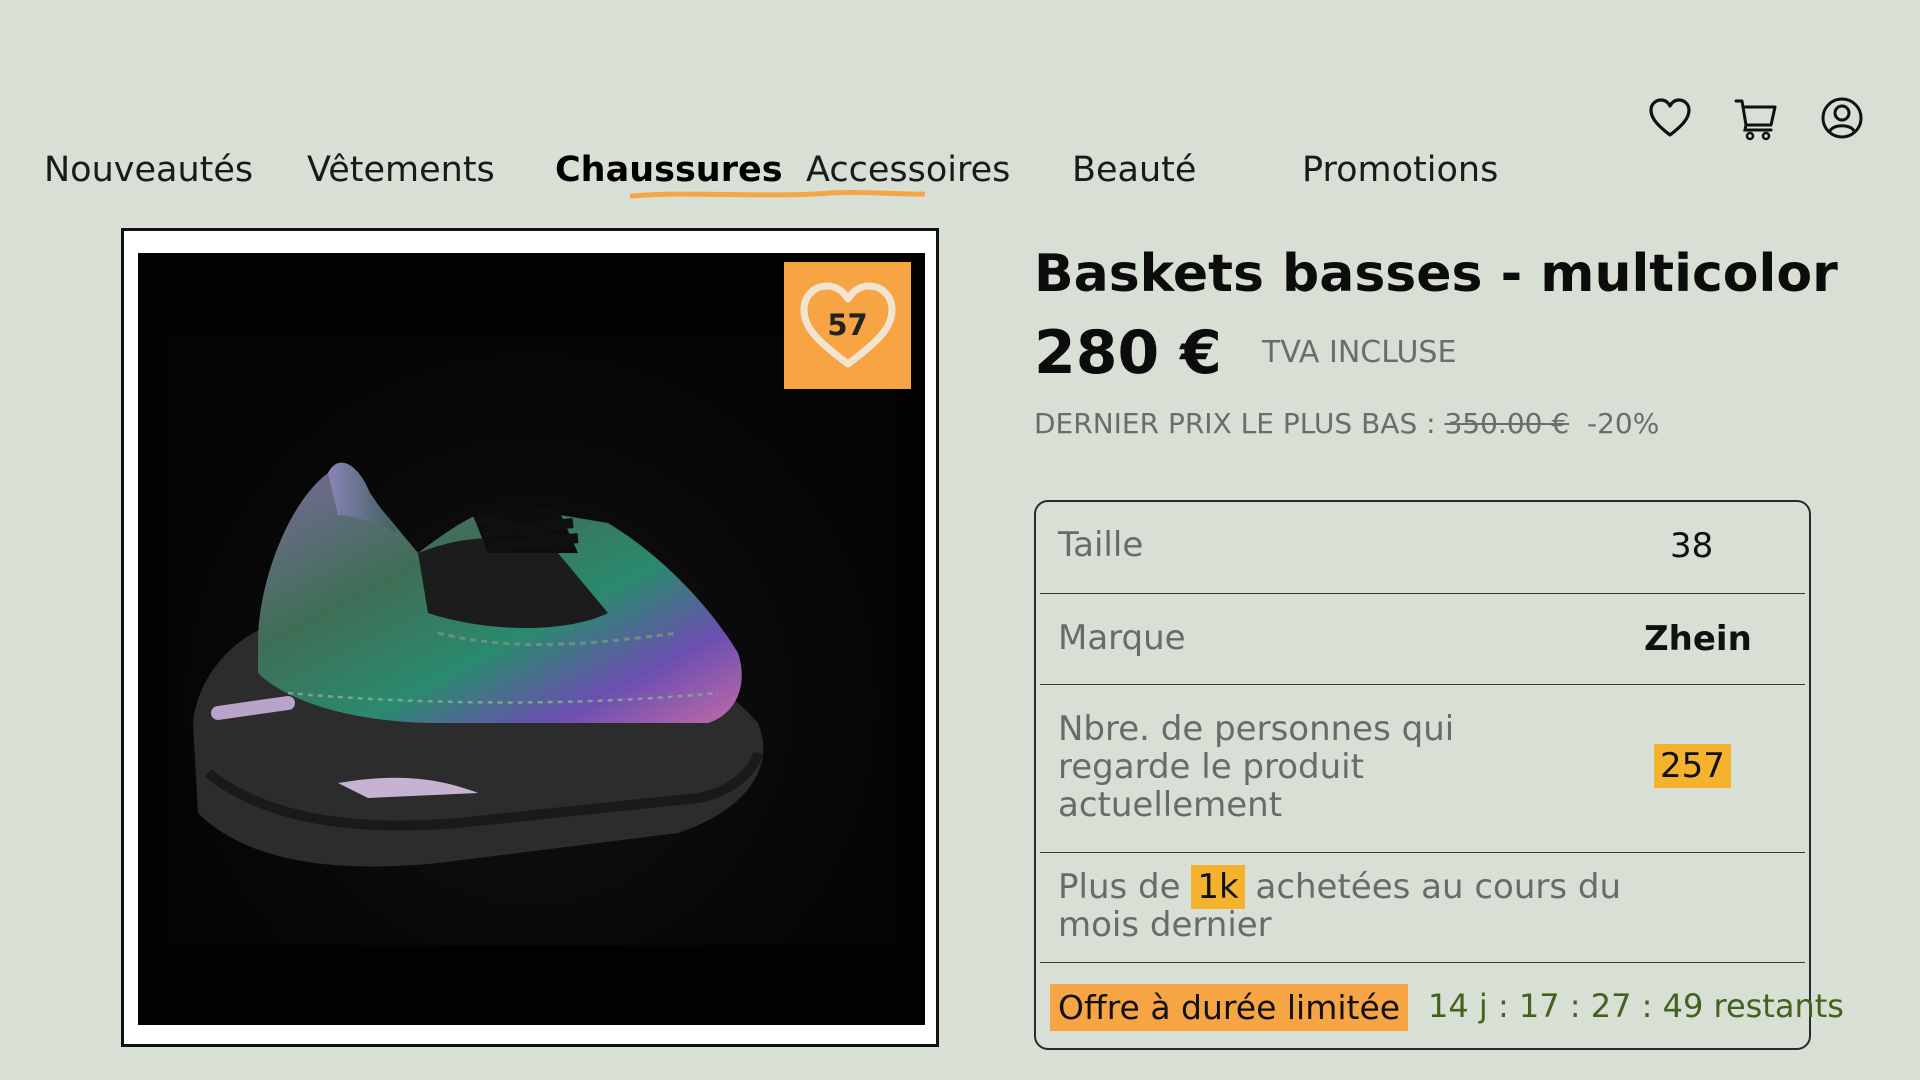  I want to click on purchases-prefix: Plus de, so click(1119, 887).